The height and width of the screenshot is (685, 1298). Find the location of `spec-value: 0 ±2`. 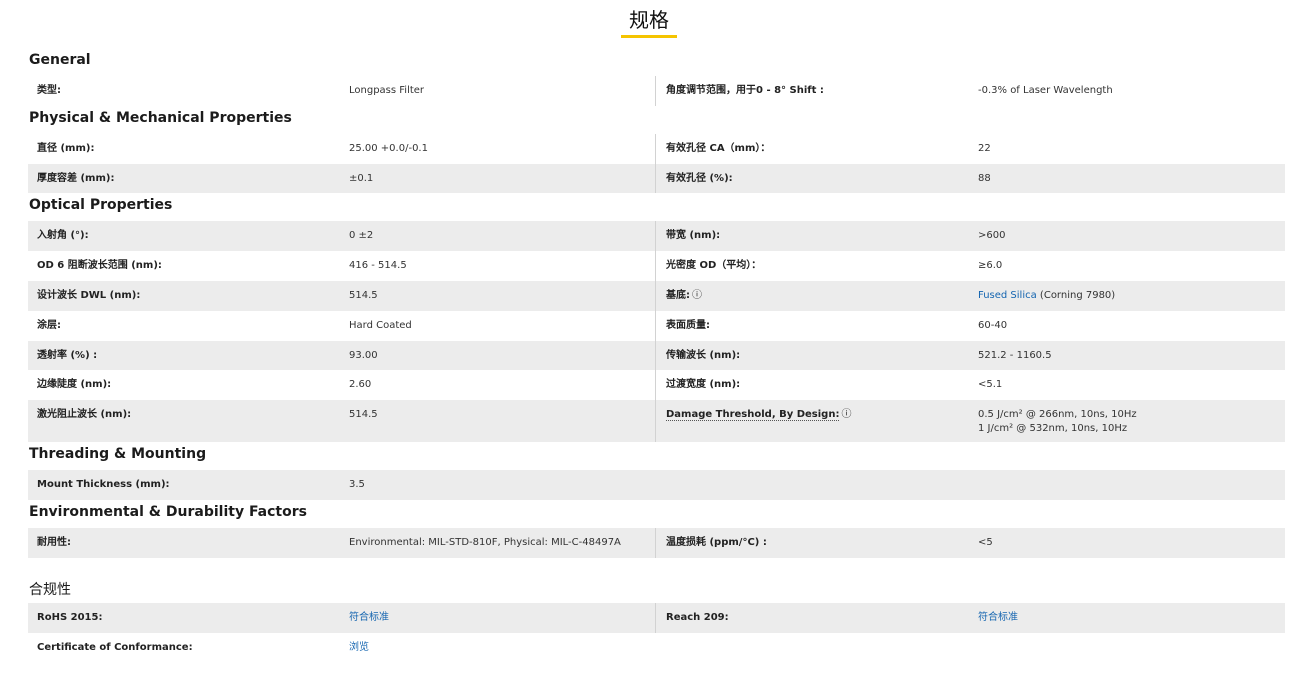

spec-value: 0 ±2 is located at coordinates (361, 235).